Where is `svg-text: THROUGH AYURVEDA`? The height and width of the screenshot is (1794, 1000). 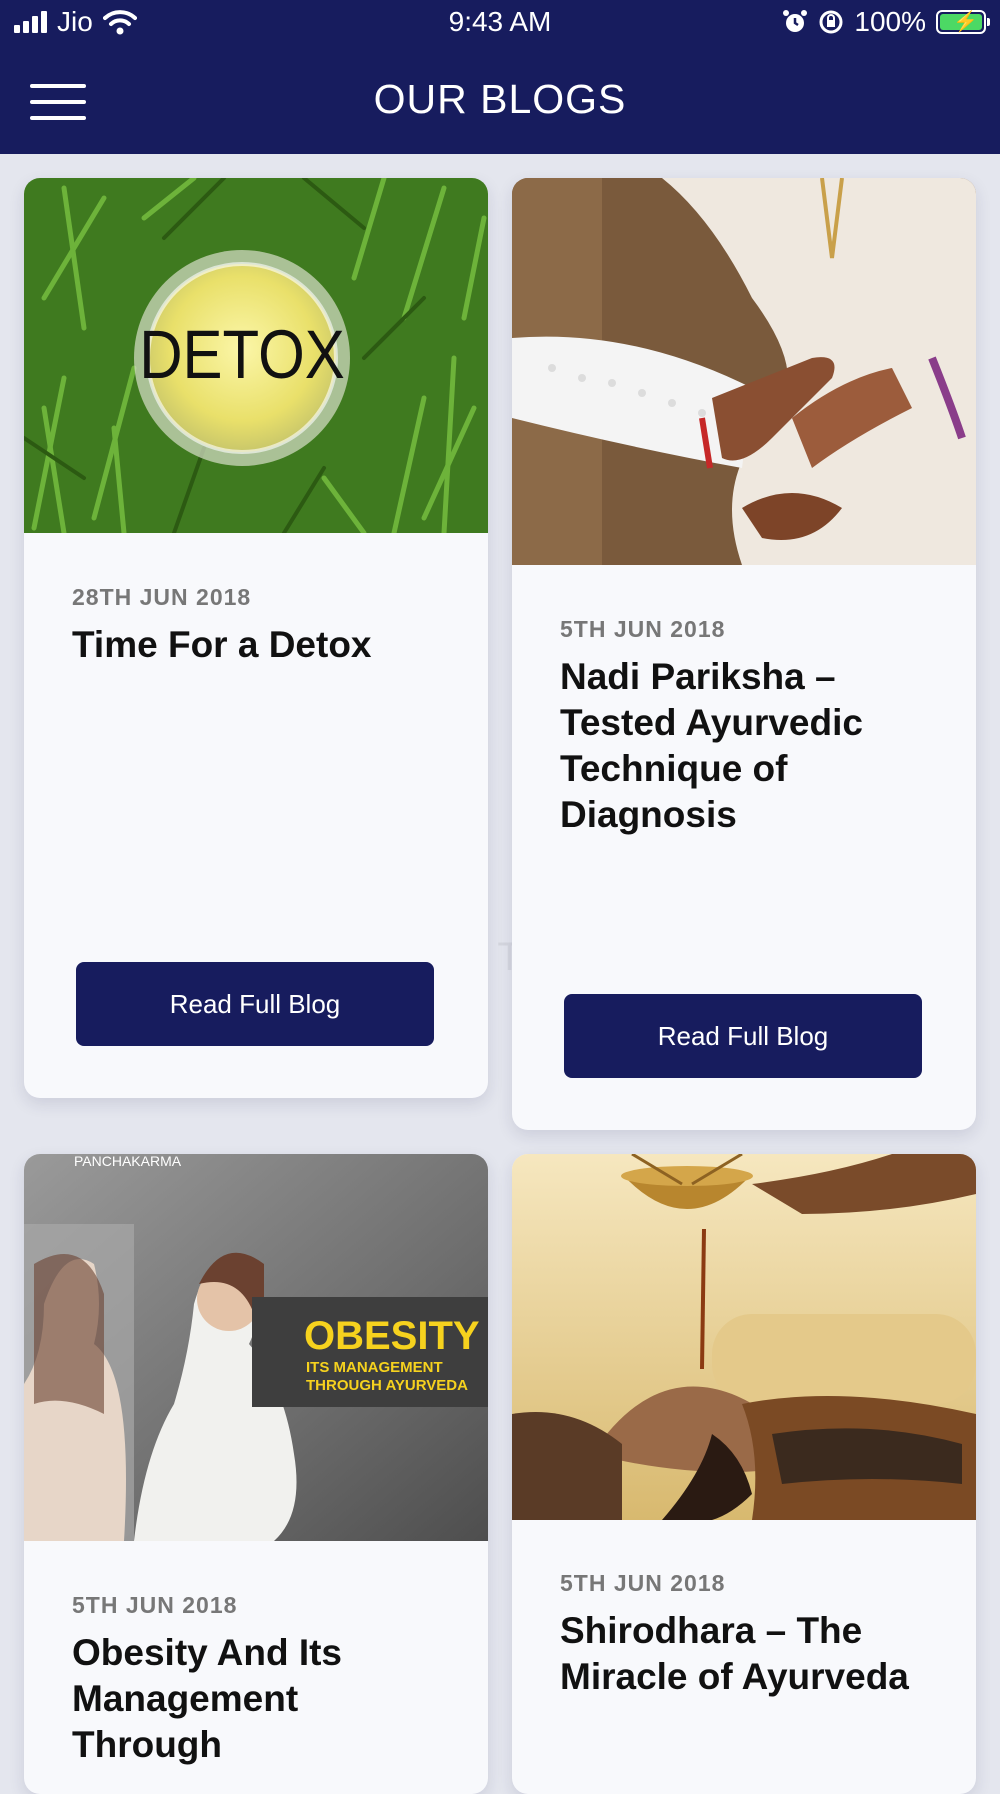 svg-text: THROUGH AYURVEDA is located at coordinates (387, 1385).